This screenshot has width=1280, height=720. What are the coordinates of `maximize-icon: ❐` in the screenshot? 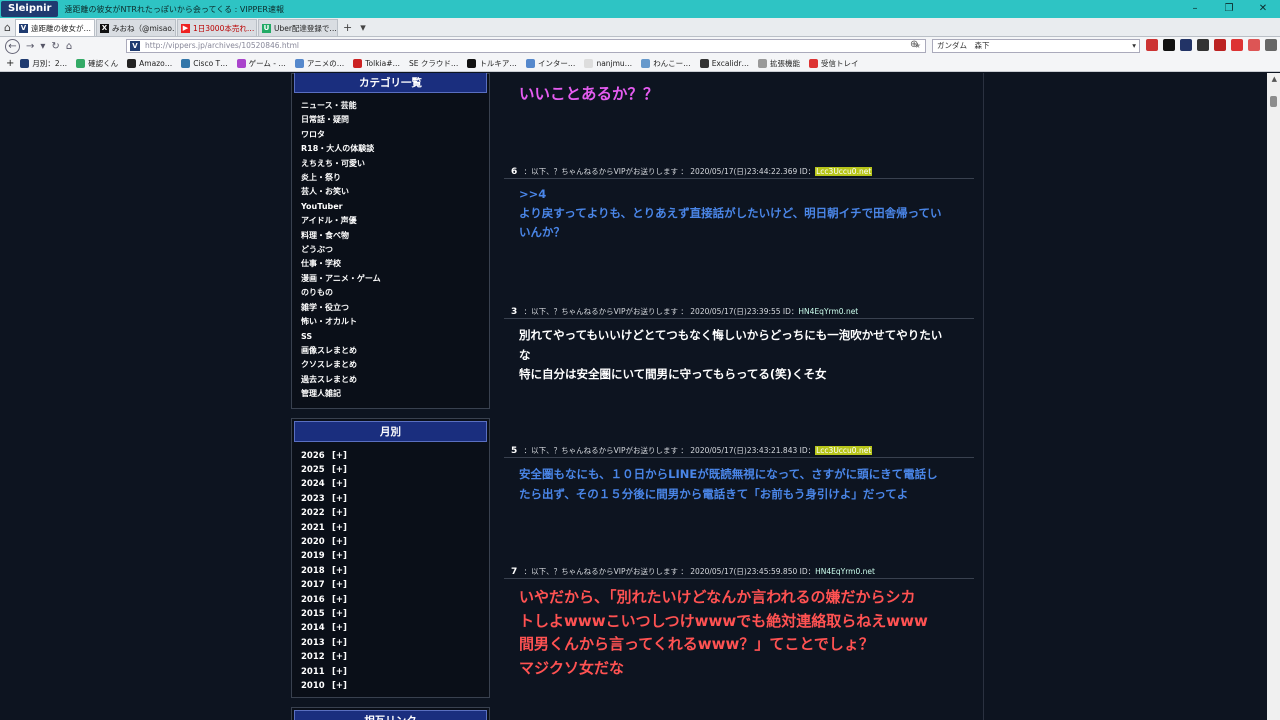 It's located at (1229, 9).